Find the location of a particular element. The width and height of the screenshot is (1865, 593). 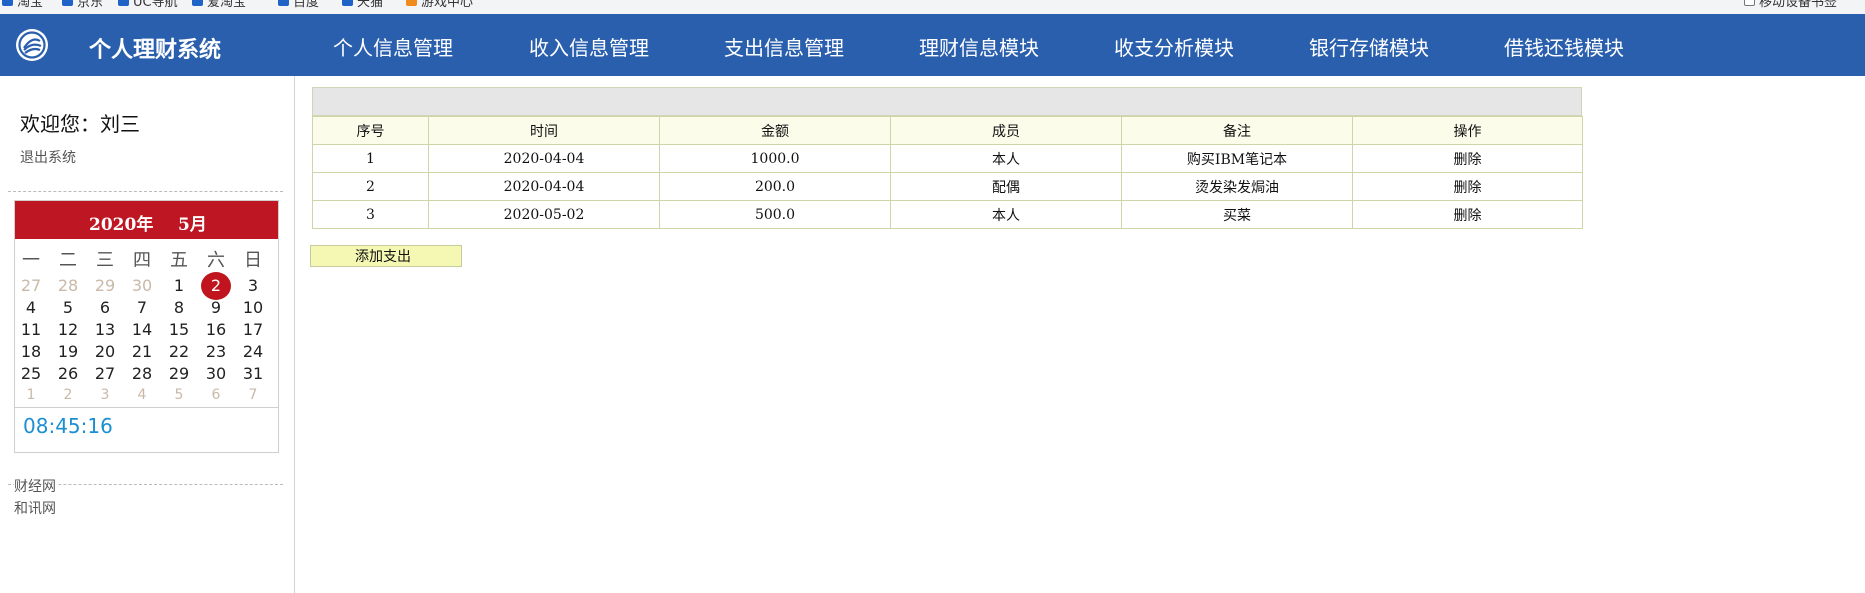

calendar-day-today: 2 is located at coordinates (216, 285).